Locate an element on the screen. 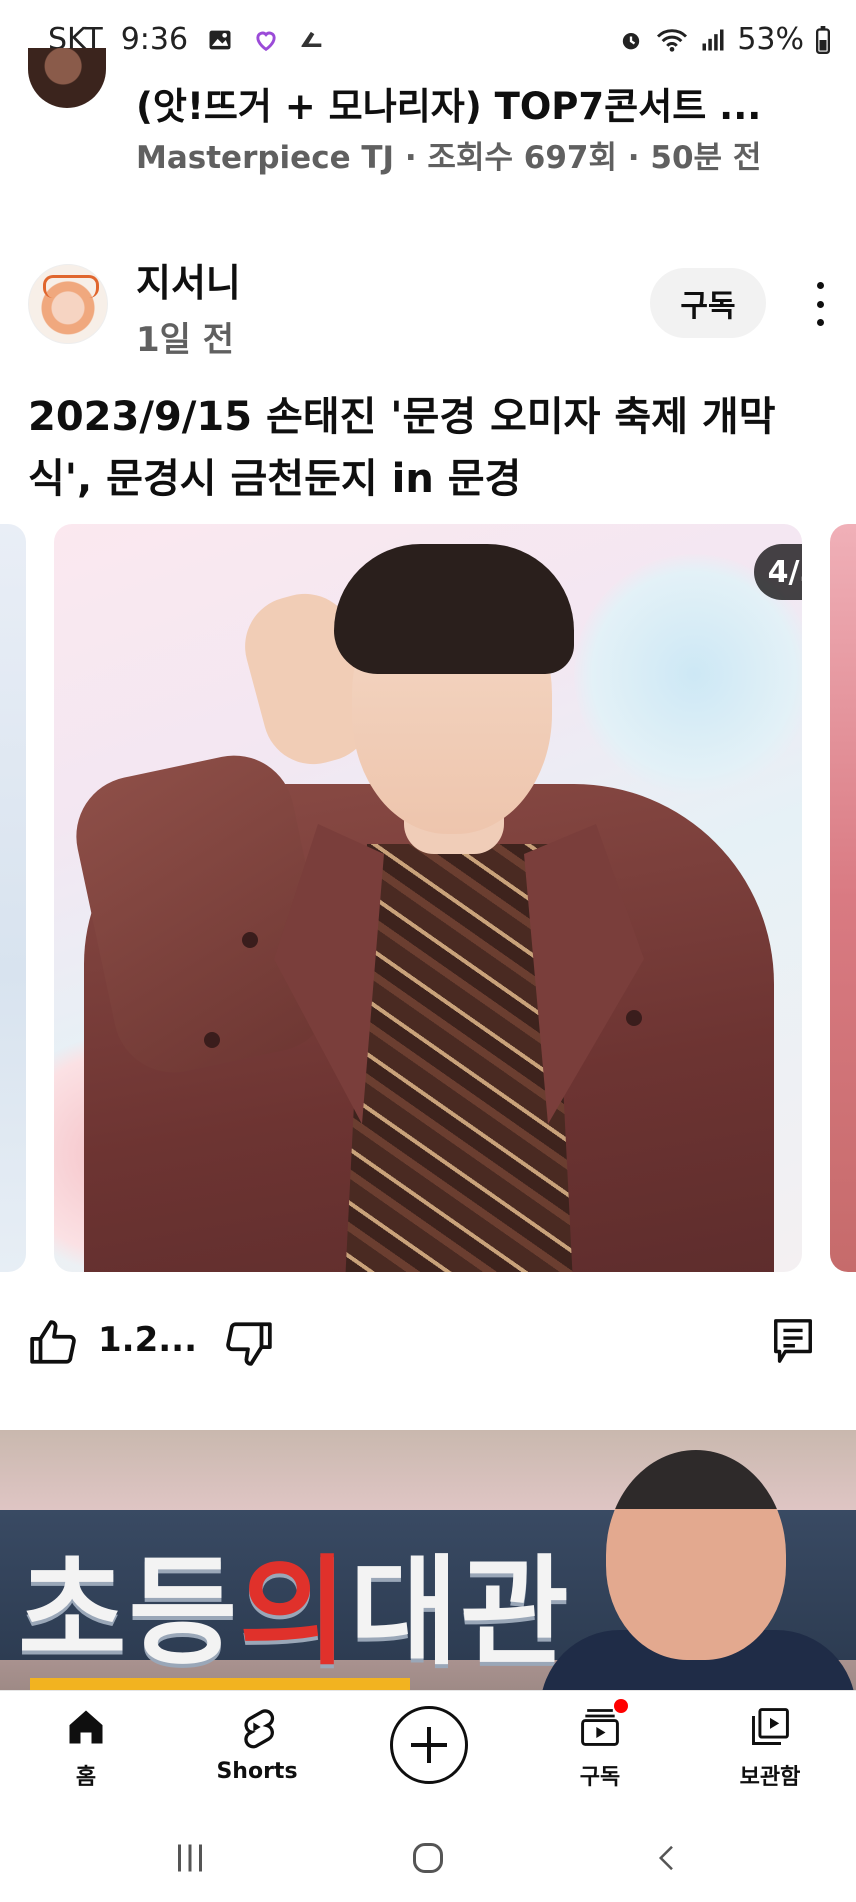 The width and height of the screenshot is (856, 1902). signal-icon is located at coordinates (713, 39).